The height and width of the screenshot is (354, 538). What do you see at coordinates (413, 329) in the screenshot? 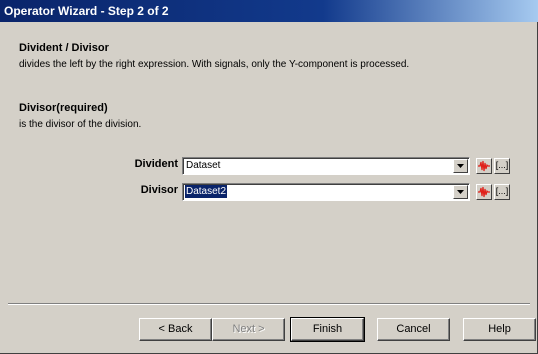
I see `cancel-button: Cancel` at bounding box center [413, 329].